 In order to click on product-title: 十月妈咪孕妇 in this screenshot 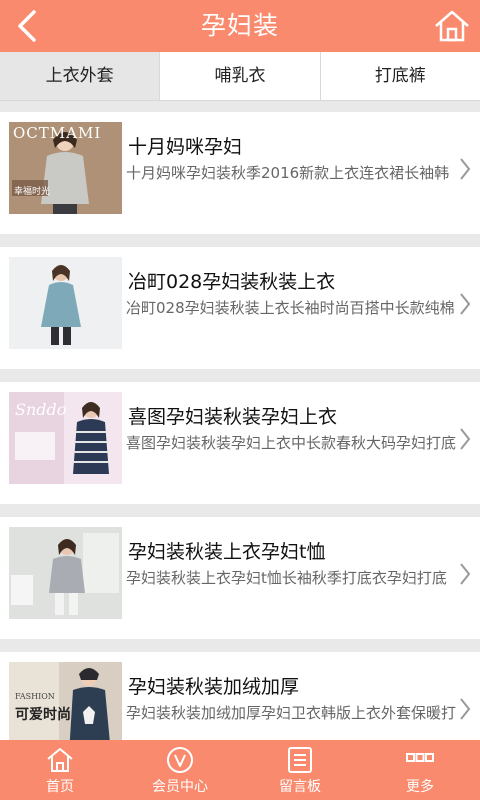, I will do `click(185, 147)`.